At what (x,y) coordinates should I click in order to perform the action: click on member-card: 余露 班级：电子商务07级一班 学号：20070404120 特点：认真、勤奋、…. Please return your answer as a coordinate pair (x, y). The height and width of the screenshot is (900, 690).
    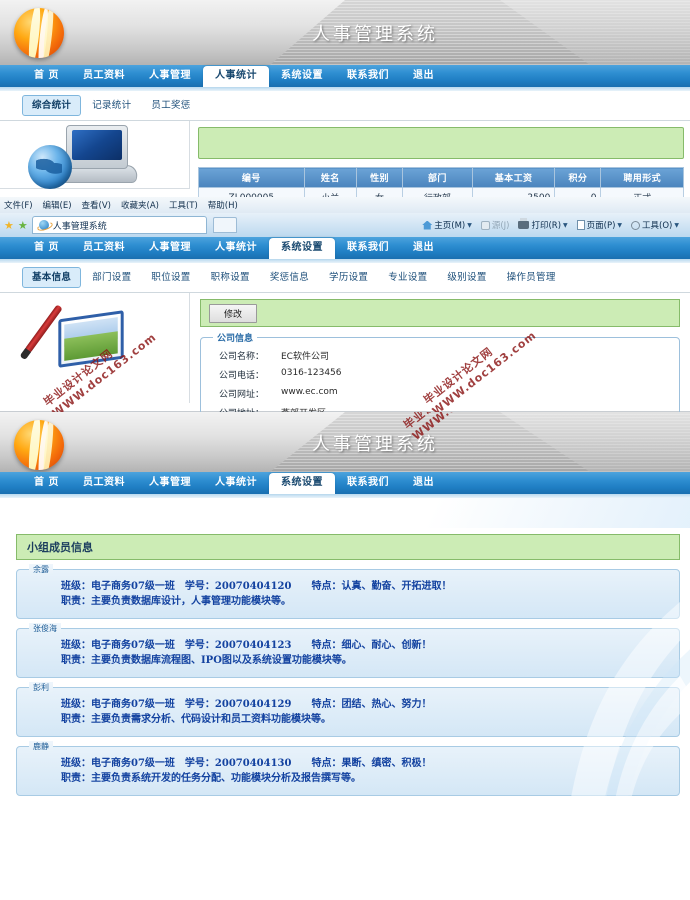
    Looking at the image, I should click on (348, 591).